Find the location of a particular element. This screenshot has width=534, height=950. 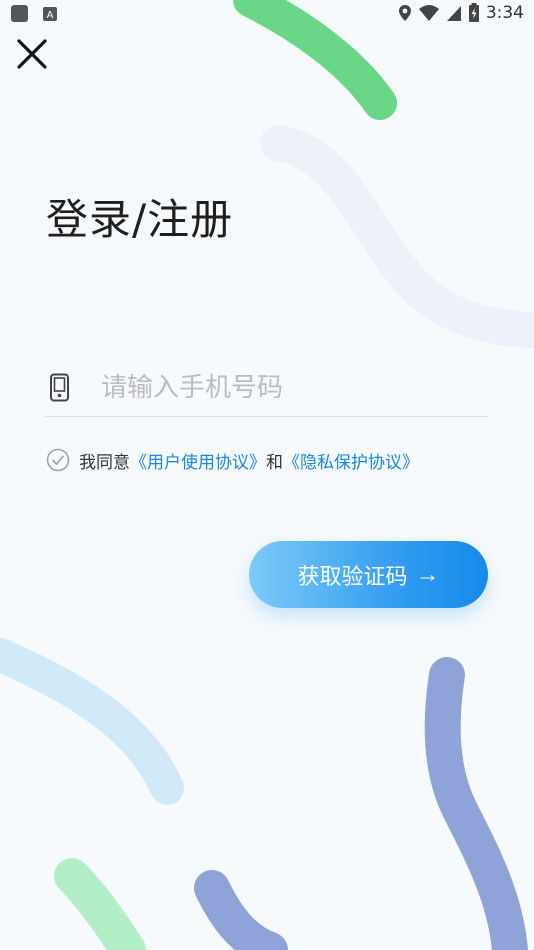

status-bar: A 3:34 is located at coordinates (267, 14).